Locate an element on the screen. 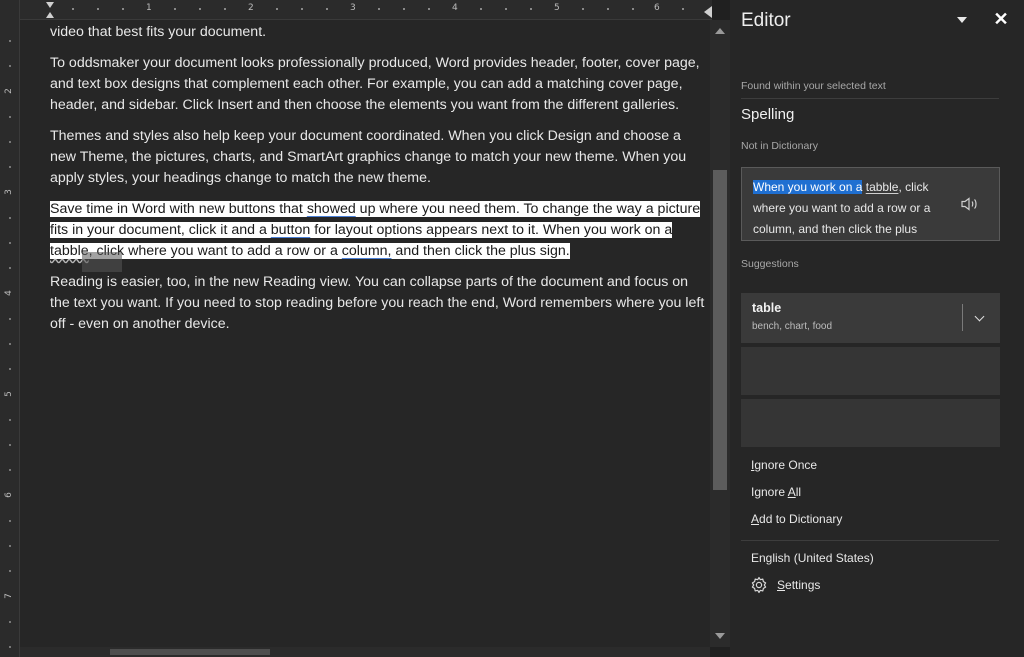  gear-icon is located at coordinates (759, 585).